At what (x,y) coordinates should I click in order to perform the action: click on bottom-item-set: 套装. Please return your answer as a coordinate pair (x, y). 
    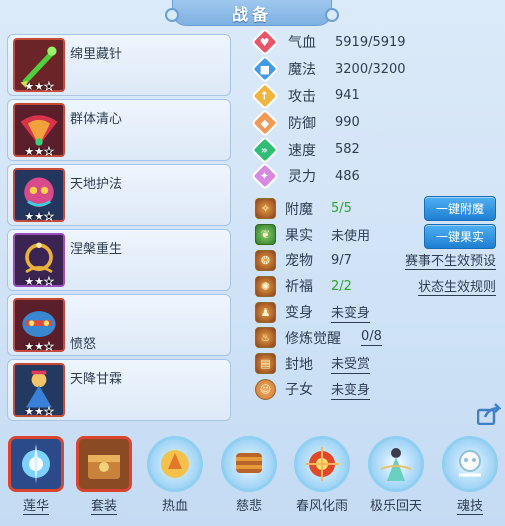
    Looking at the image, I should click on (104, 479).